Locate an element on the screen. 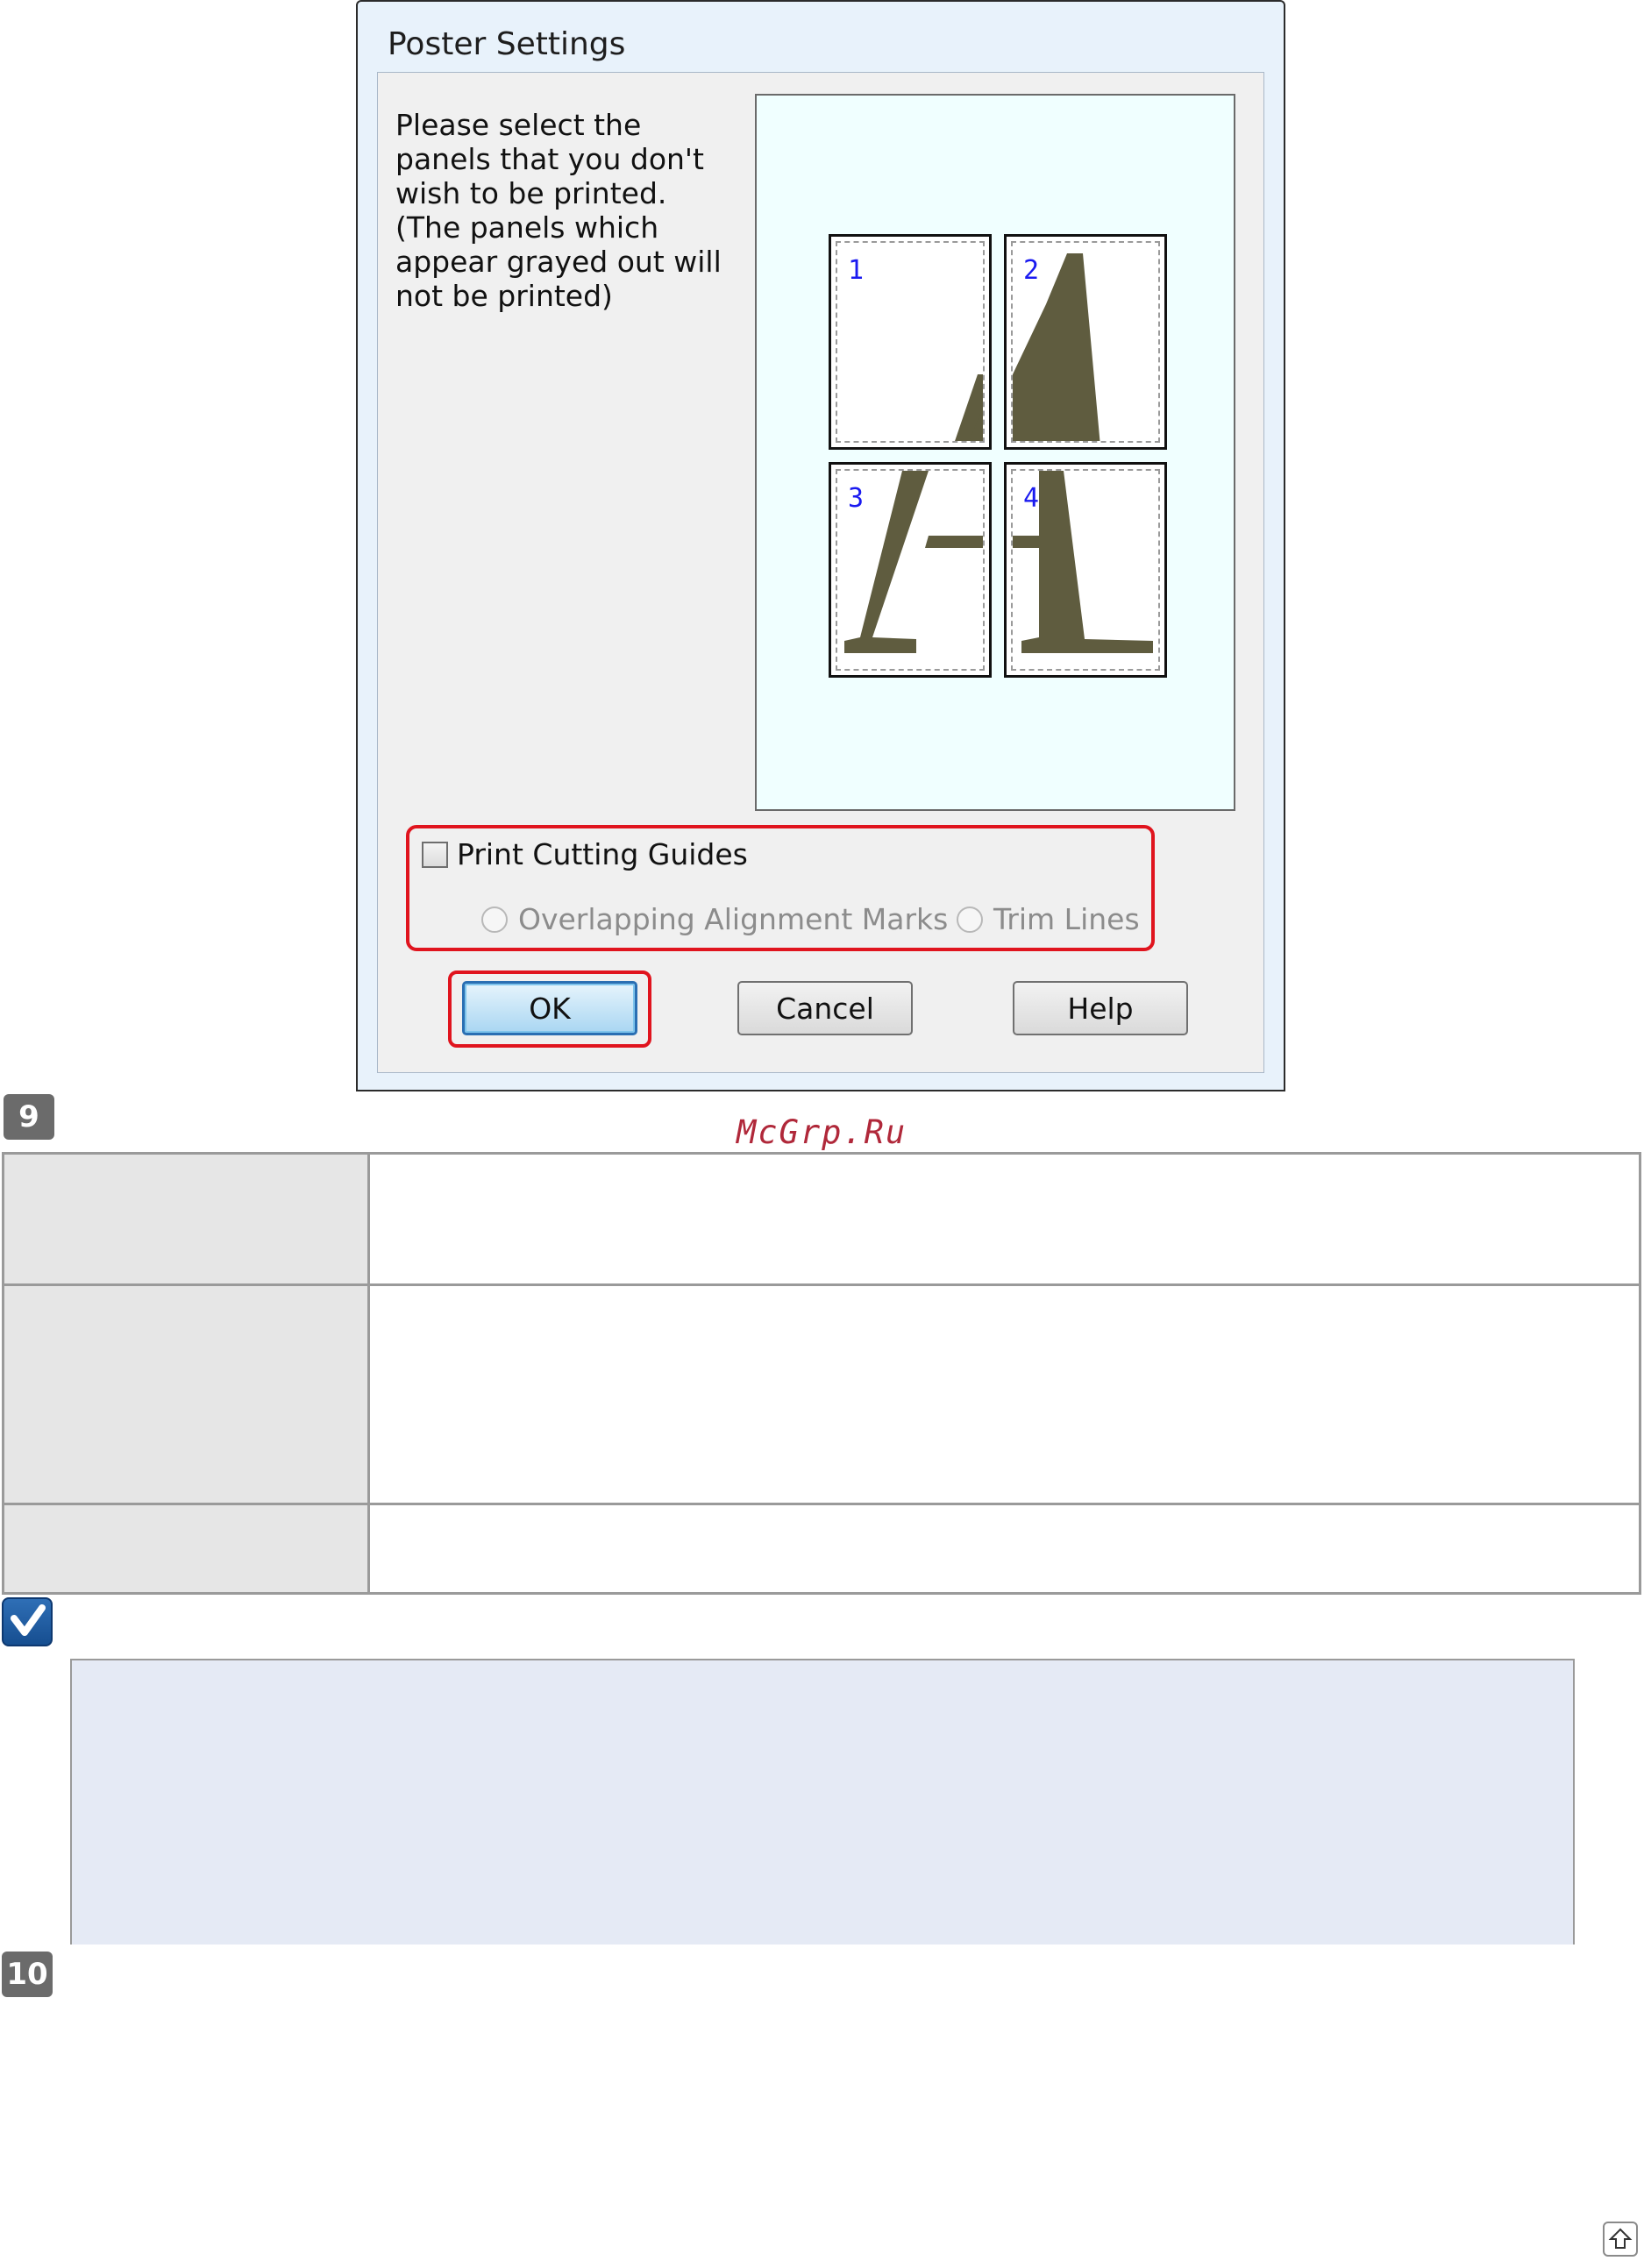 The height and width of the screenshot is (2268, 1644). poster-preview: 1 2 3 4 is located at coordinates (995, 453).